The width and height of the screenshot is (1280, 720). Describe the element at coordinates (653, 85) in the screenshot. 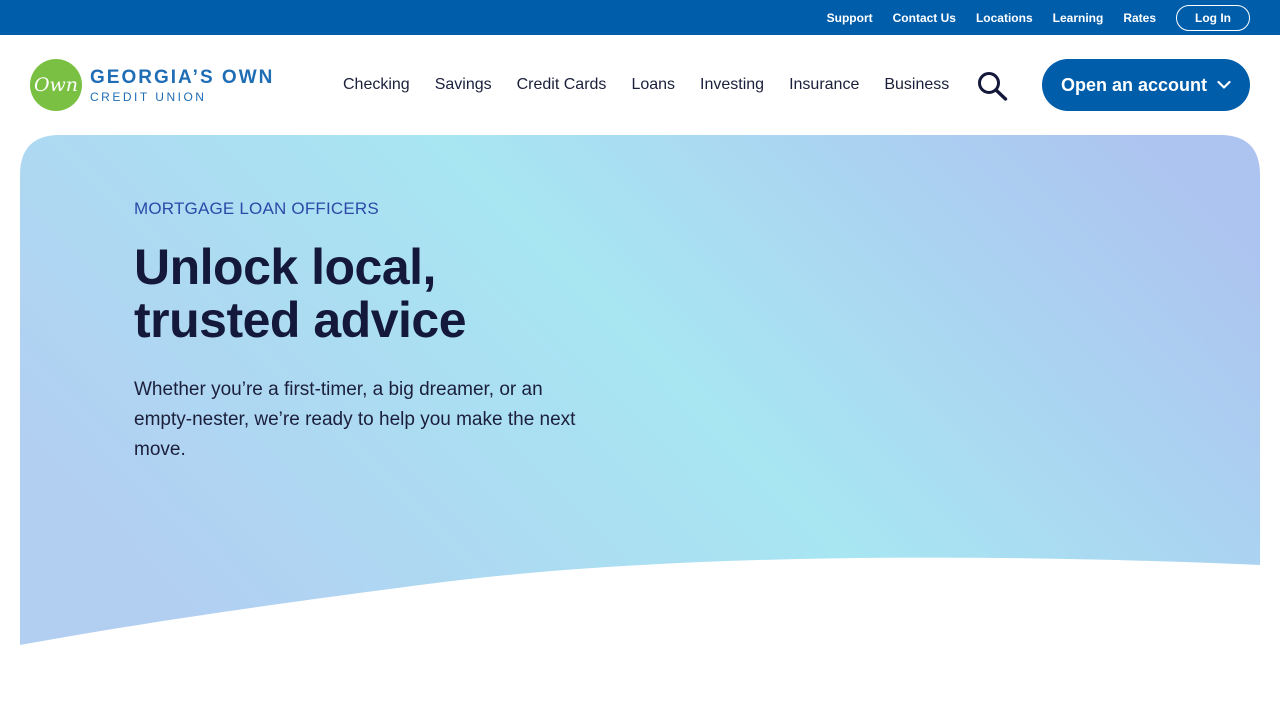

I see `nav-item-loans: Loans` at that location.